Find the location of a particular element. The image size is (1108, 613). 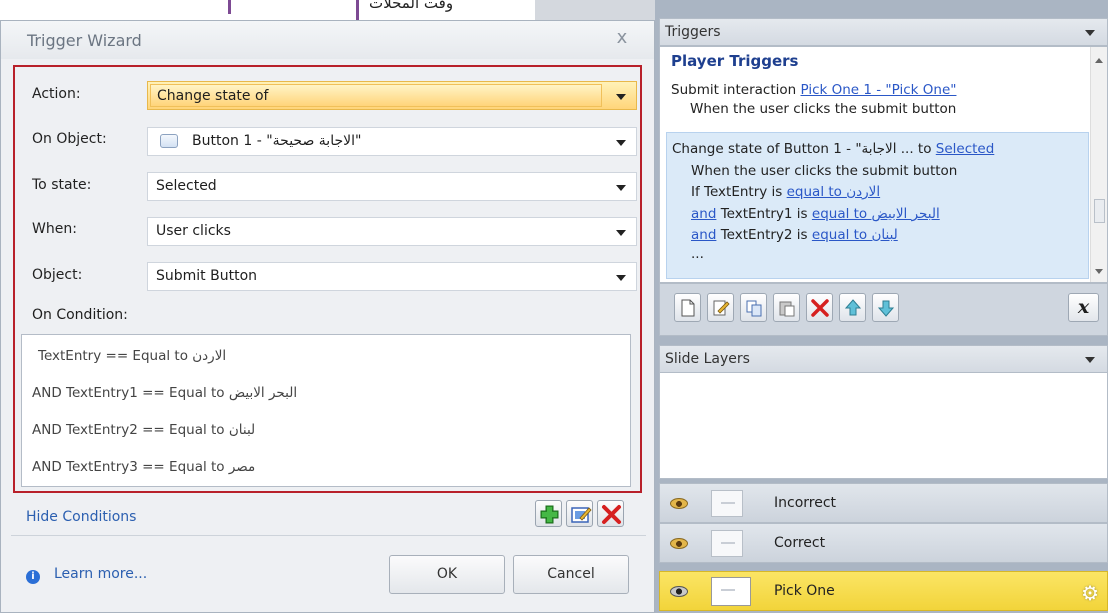

on-object-select: Button 1 - "الاجابة صحيحة" is located at coordinates (392, 141).